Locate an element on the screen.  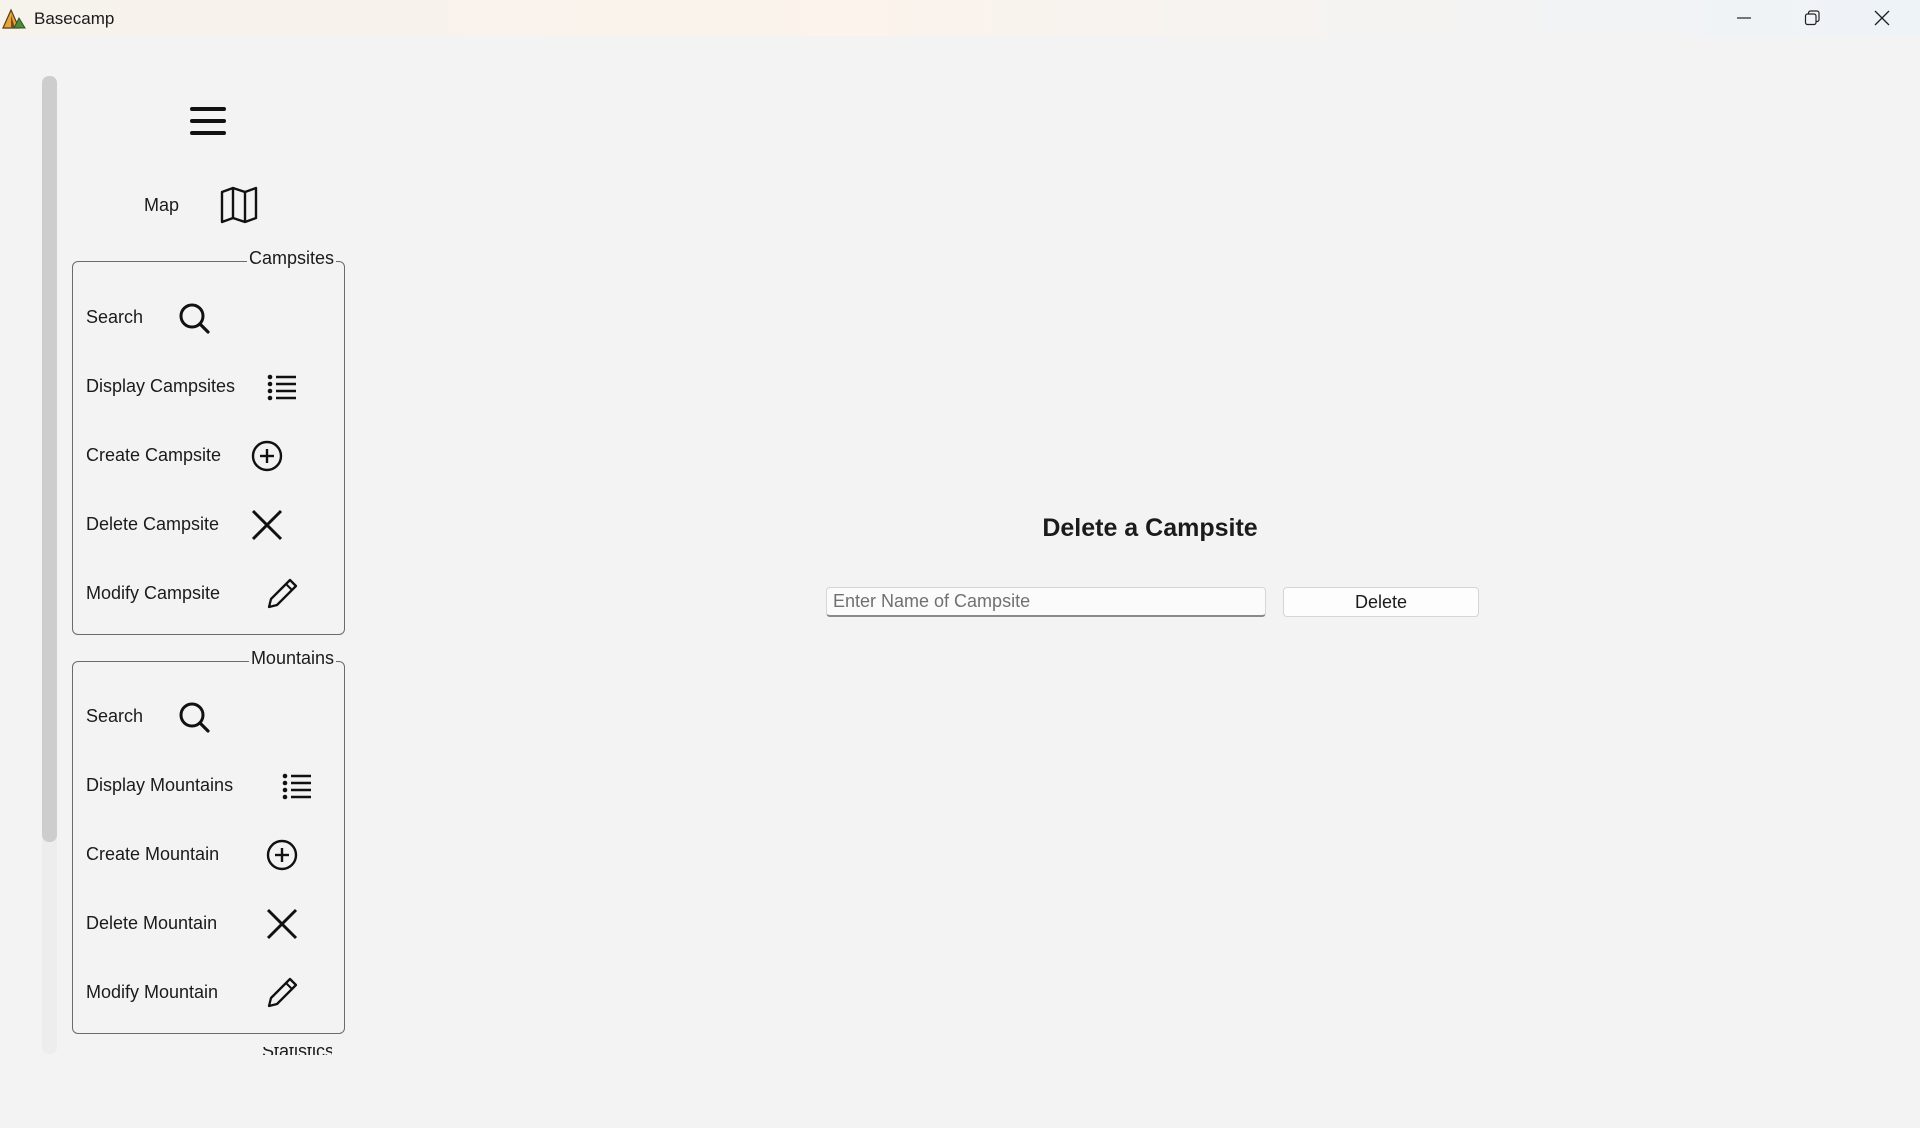
sidebar-item-create-mountain: Create Mountain is located at coordinates (208, 855).